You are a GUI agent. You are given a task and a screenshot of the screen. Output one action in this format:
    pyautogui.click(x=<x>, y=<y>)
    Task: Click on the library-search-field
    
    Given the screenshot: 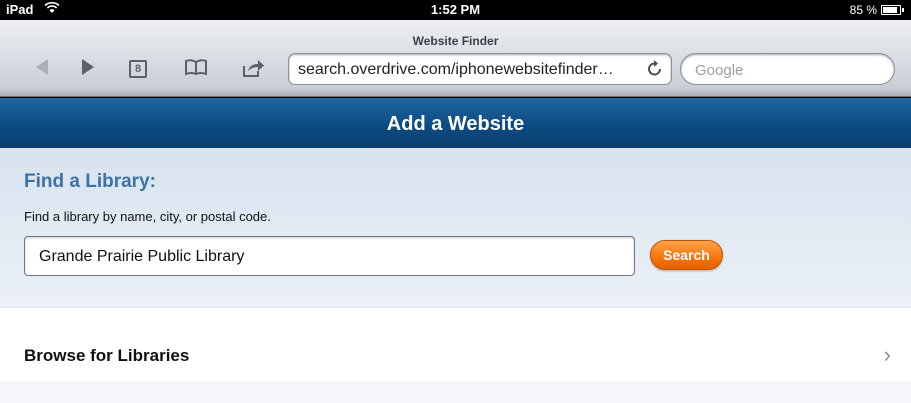 What is the action you would take?
    pyautogui.click(x=329, y=256)
    